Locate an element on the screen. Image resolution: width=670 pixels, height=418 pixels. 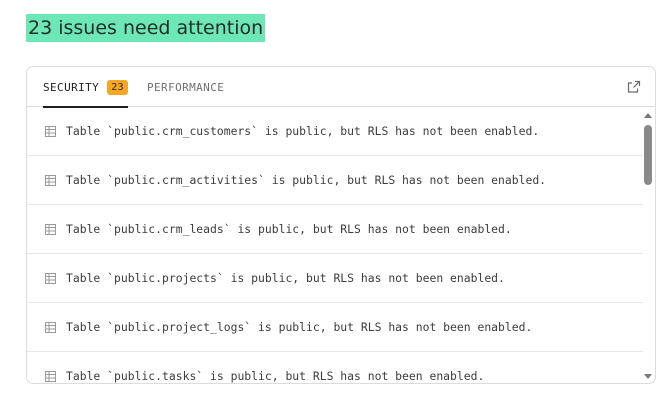
security-count-badge: 23 is located at coordinates (118, 87).